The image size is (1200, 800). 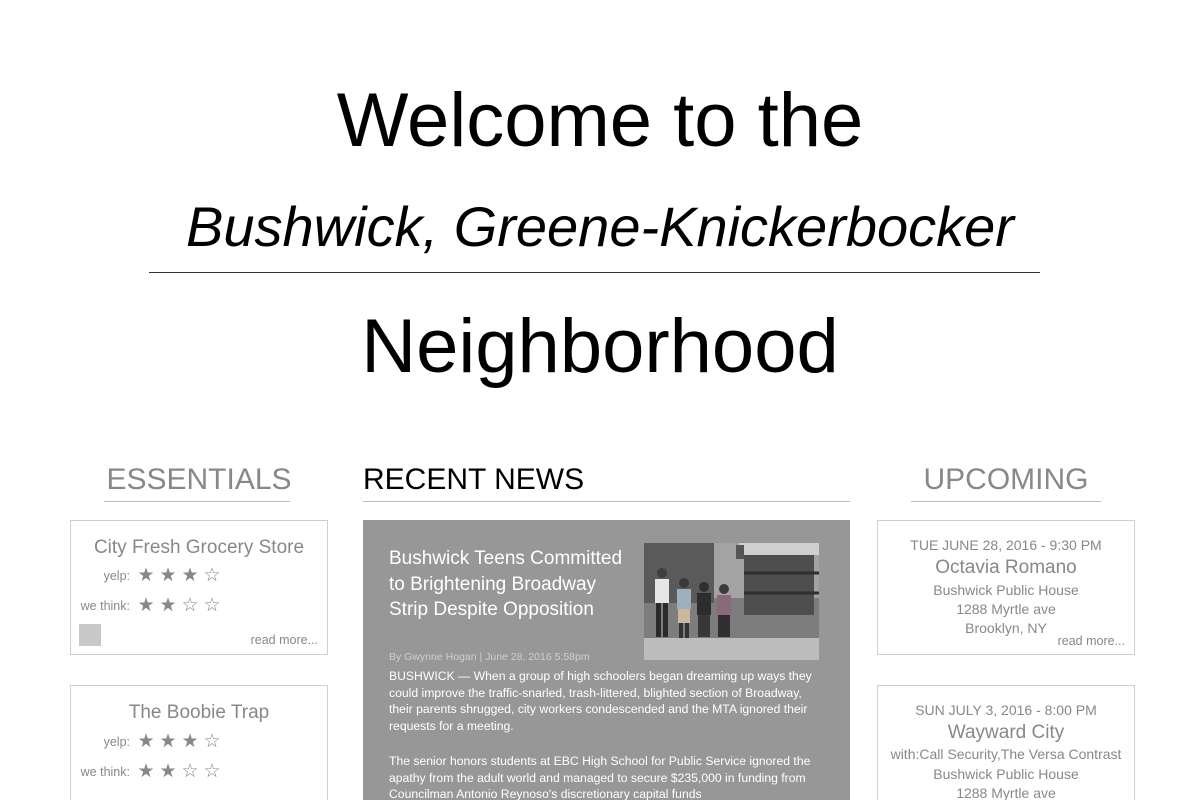 What do you see at coordinates (199, 548) in the screenshot?
I see `essential-name: City Fresh Grocery Store` at bounding box center [199, 548].